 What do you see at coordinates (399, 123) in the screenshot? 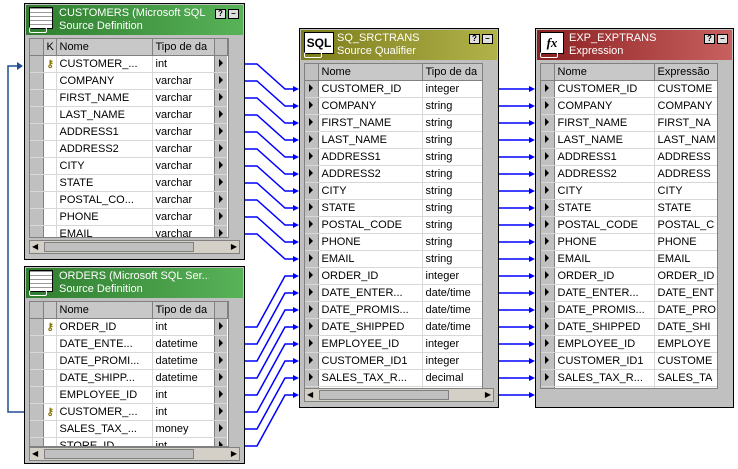
I see `port-row: FIRST_NAME string` at bounding box center [399, 123].